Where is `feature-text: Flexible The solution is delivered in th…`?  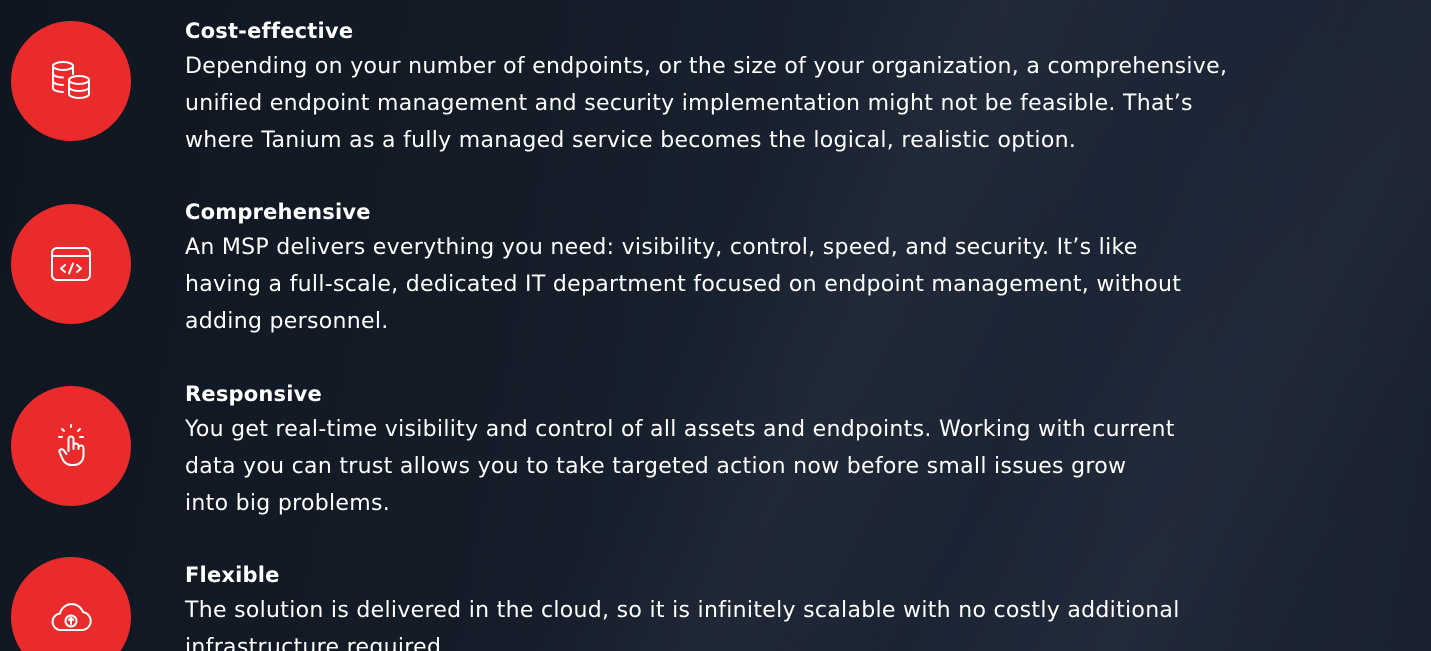
feature-text: Flexible The solution is delivered in th… is located at coordinates (805, 606).